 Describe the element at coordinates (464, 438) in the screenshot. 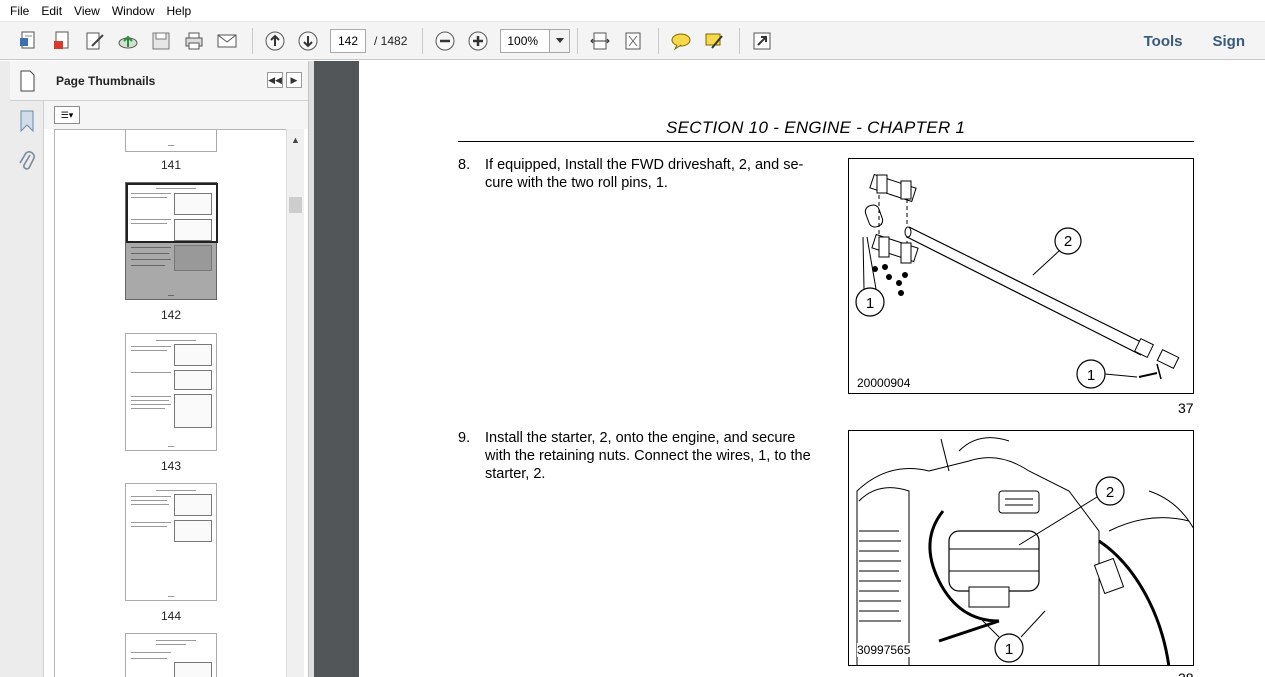

I see `step-number: 9.` at that location.